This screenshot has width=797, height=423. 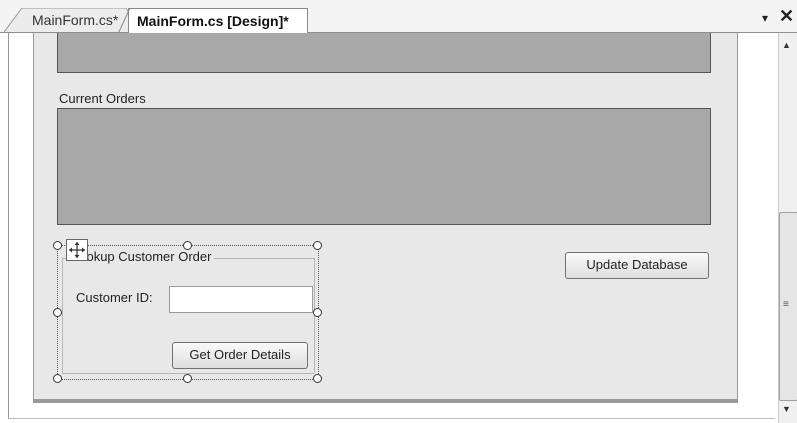 I want to click on move-icon, so click(x=77, y=250).